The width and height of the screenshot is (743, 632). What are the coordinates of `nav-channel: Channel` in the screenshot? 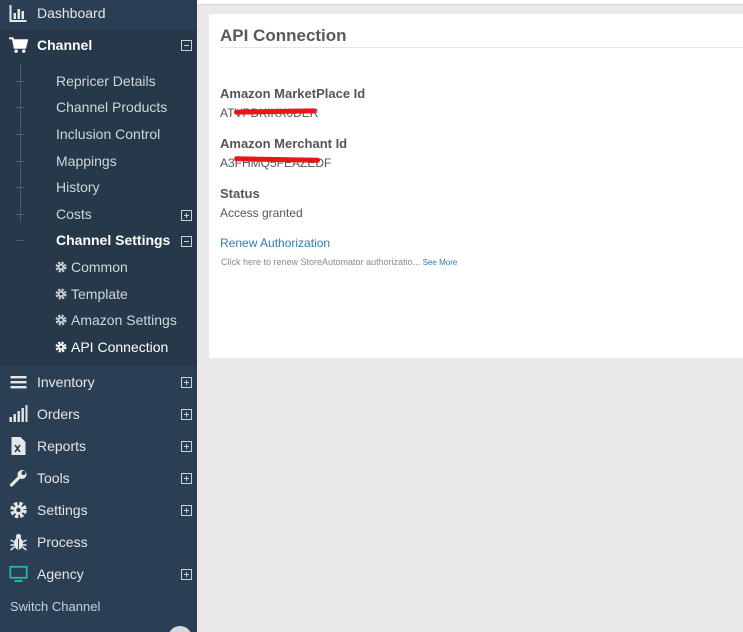 It's located at (98, 45).